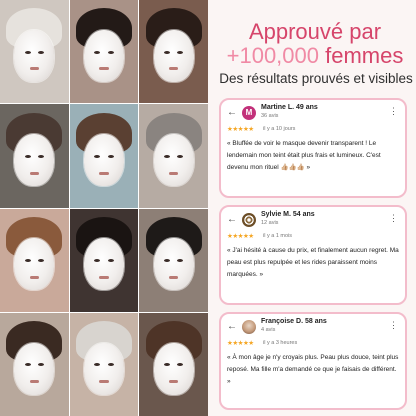  What do you see at coordinates (288, 214) in the screenshot?
I see `reviewer-name: Sylvie M. 54 ans` at bounding box center [288, 214].